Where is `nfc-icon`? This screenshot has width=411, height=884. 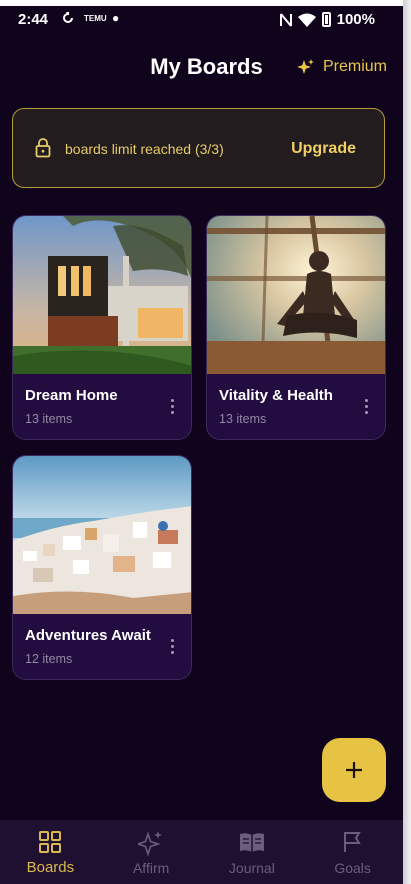
nfc-icon is located at coordinates (285, 19).